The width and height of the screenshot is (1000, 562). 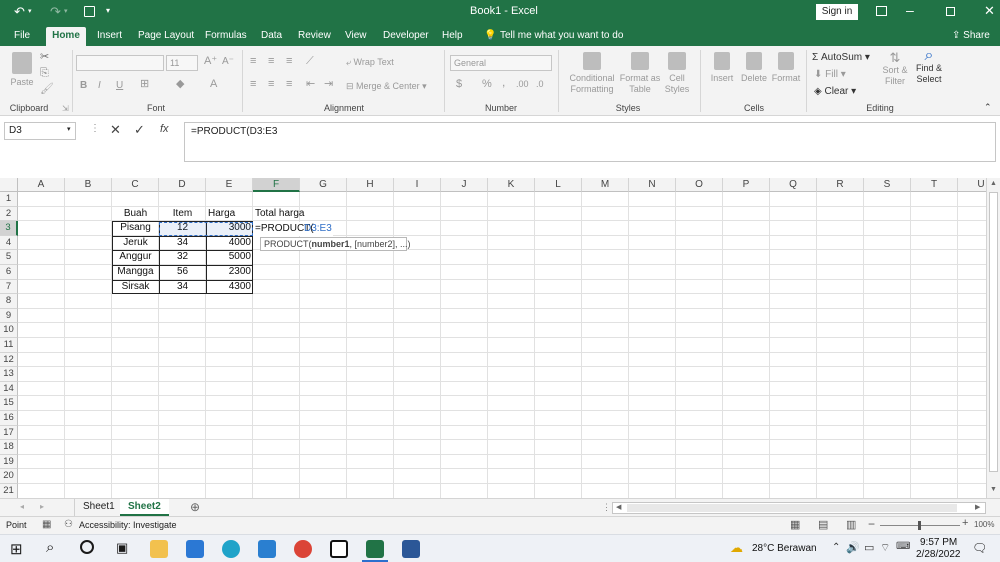 I want to click on tab-view: View, so click(x=356, y=36).